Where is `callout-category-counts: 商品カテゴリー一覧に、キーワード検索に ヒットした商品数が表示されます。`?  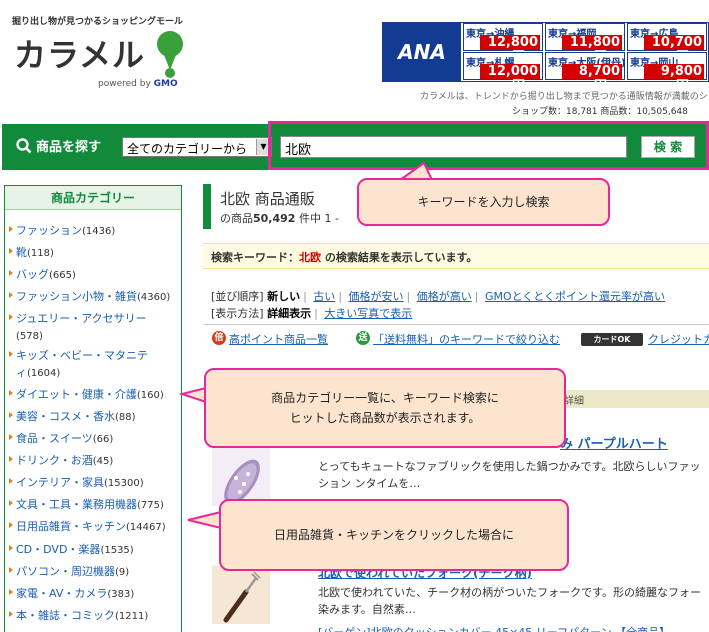 callout-category-counts: 商品カテゴリー一覧に、キーワード検索に ヒットした商品数が表示されます。 is located at coordinates (385, 408).